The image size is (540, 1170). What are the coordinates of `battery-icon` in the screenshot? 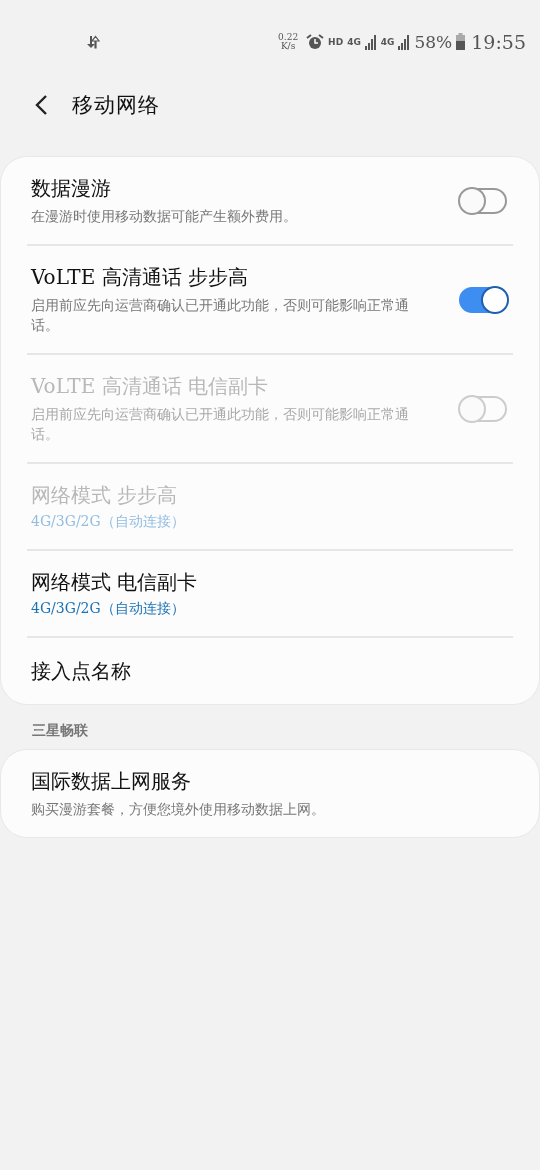 It's located at (461, 41).